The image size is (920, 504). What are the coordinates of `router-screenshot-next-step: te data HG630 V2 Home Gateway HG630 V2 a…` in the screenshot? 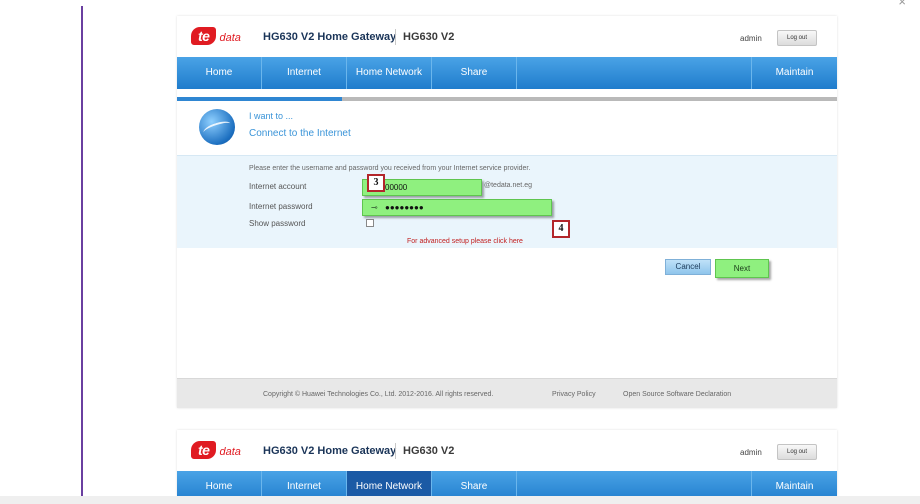 It's located at (507, 463).